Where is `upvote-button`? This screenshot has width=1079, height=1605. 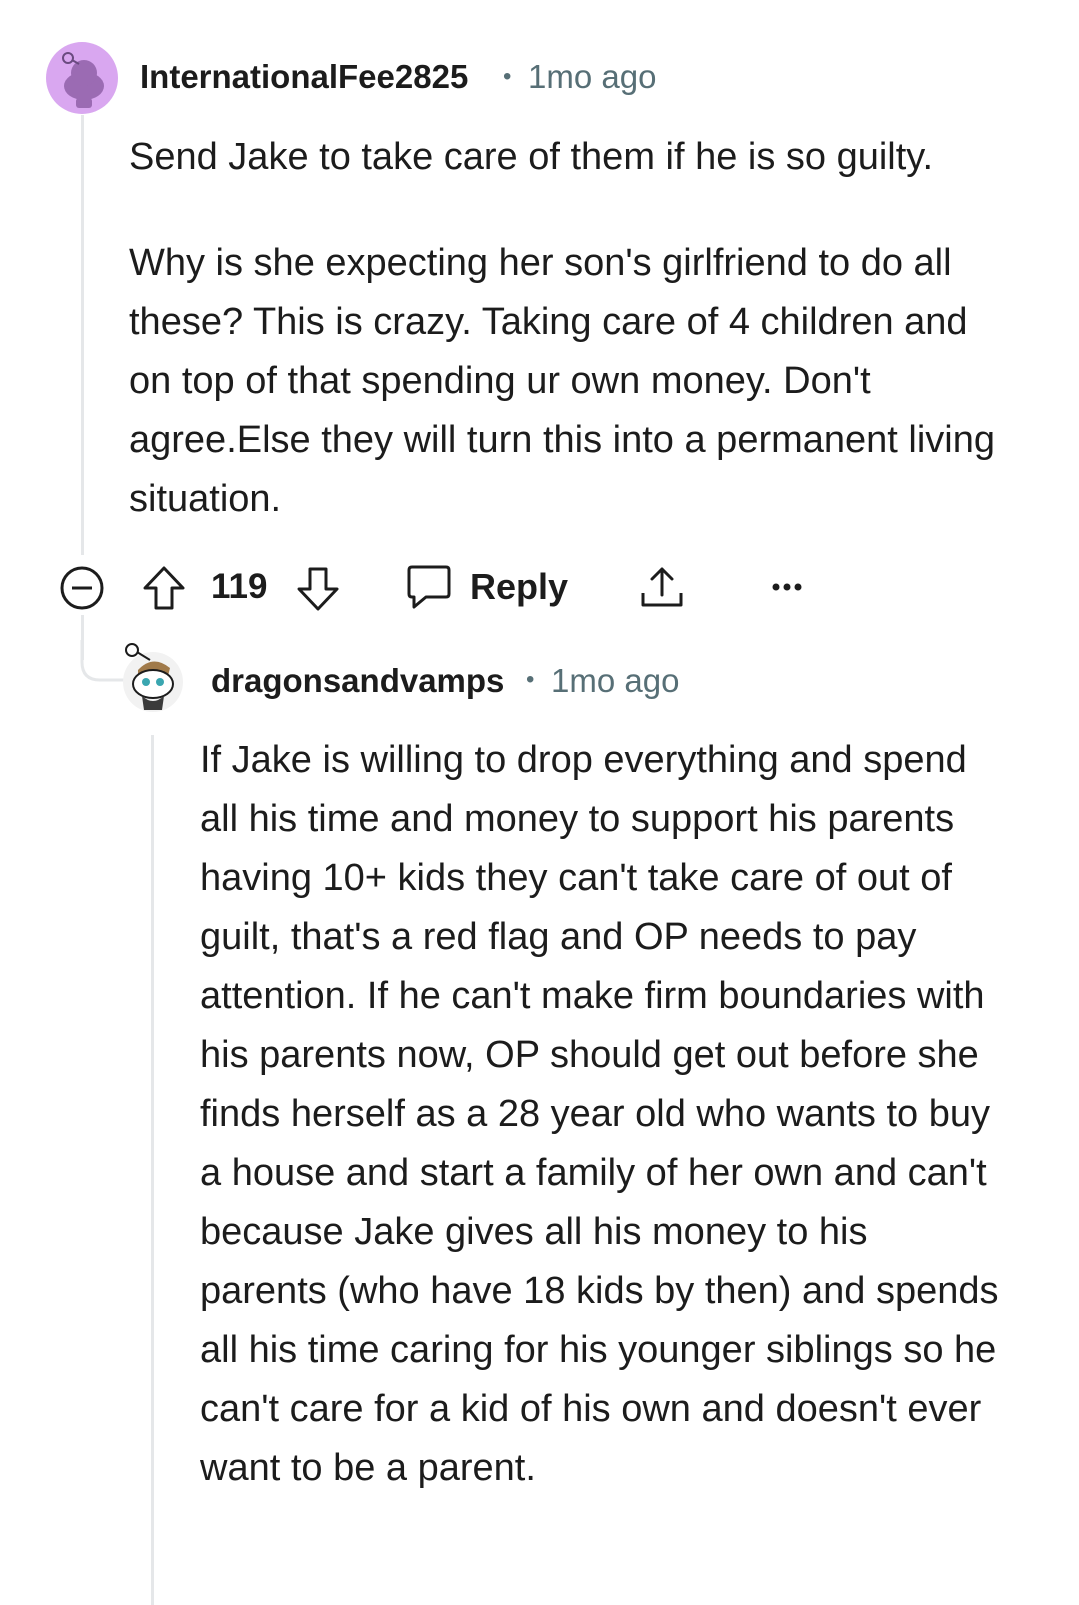 upvote-button is located at coordinates (164, 590).